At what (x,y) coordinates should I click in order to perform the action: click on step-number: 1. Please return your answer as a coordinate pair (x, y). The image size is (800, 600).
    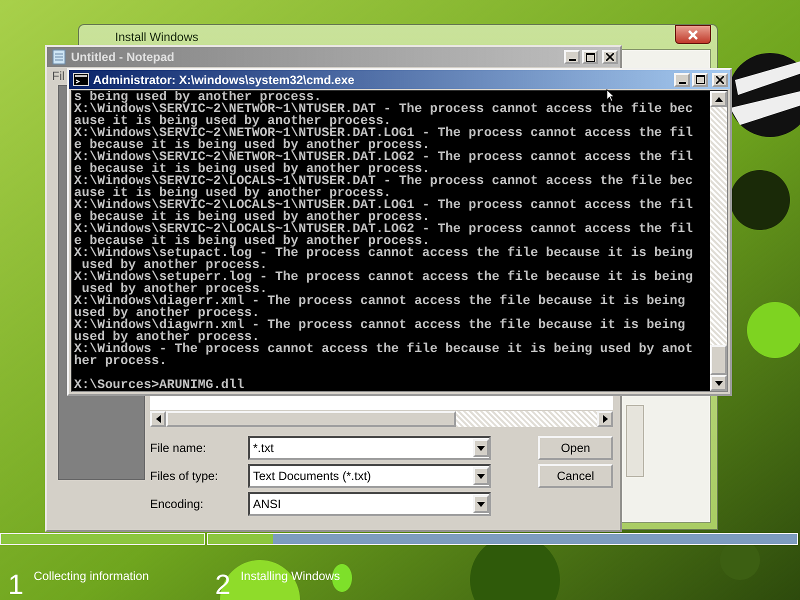
    Looking at the image, I should click on (16, 584).